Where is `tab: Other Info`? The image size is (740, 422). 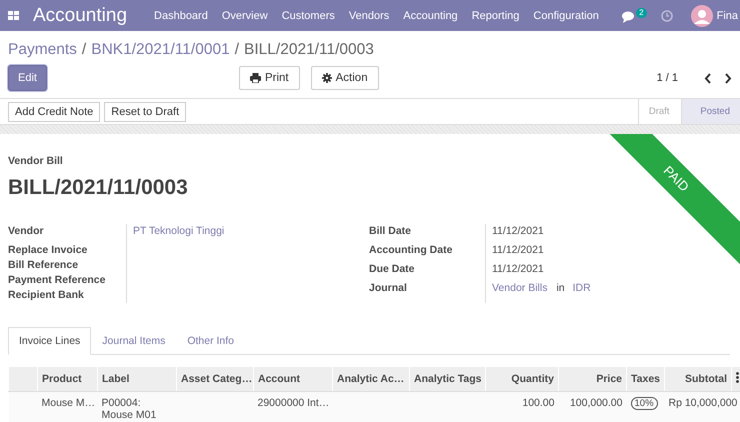 tab: Other Info is located at coordinates (211, 341).